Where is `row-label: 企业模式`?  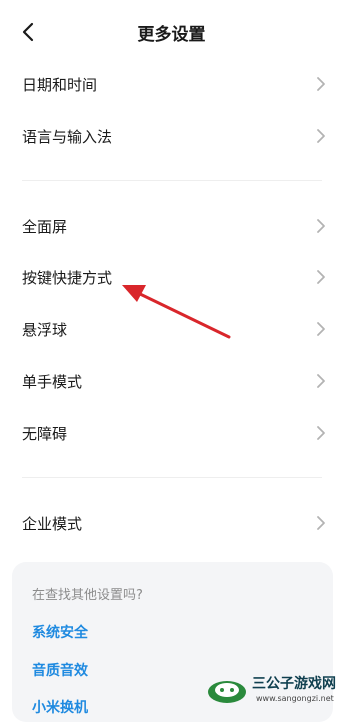 row-label: 企业模式 is located at coordinates (52, 523).